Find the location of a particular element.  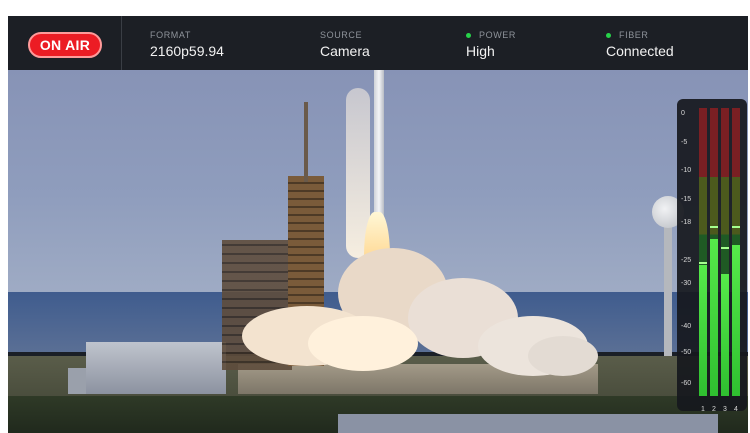

audio-channel-label: 4 is located at coordinates (736, 409).